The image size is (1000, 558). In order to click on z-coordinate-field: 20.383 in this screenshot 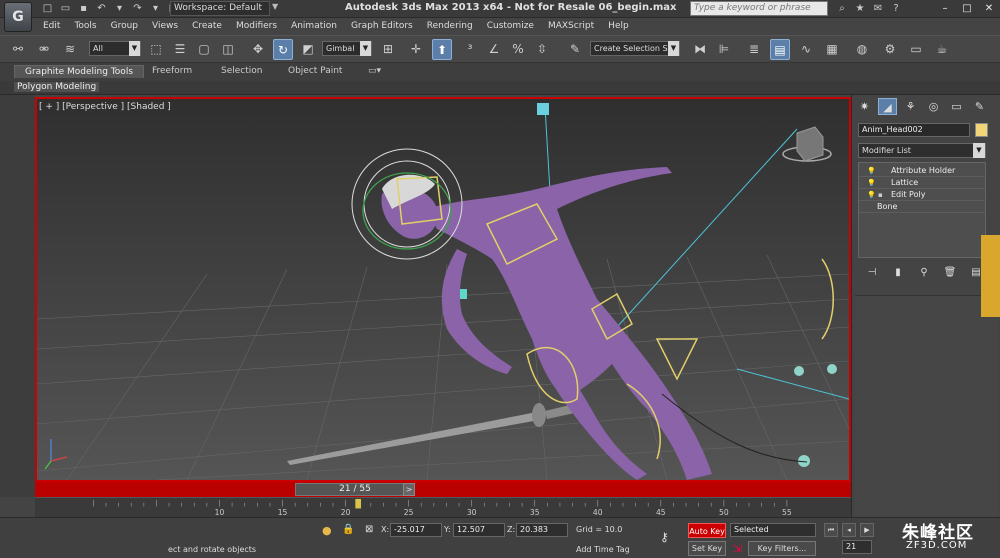, I will do `click(542, 530)`.